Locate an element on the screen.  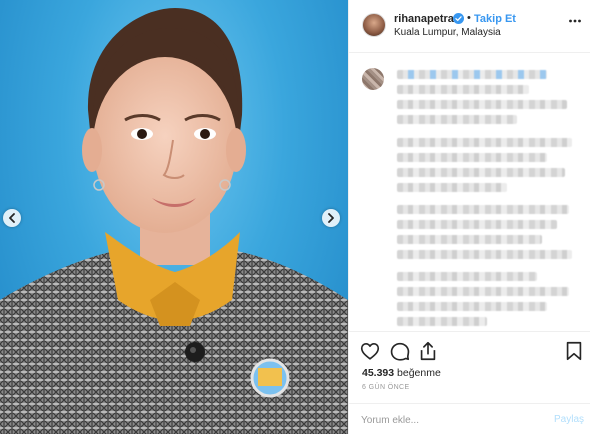
ellipsis-icon is located at coordinates (575, 21).